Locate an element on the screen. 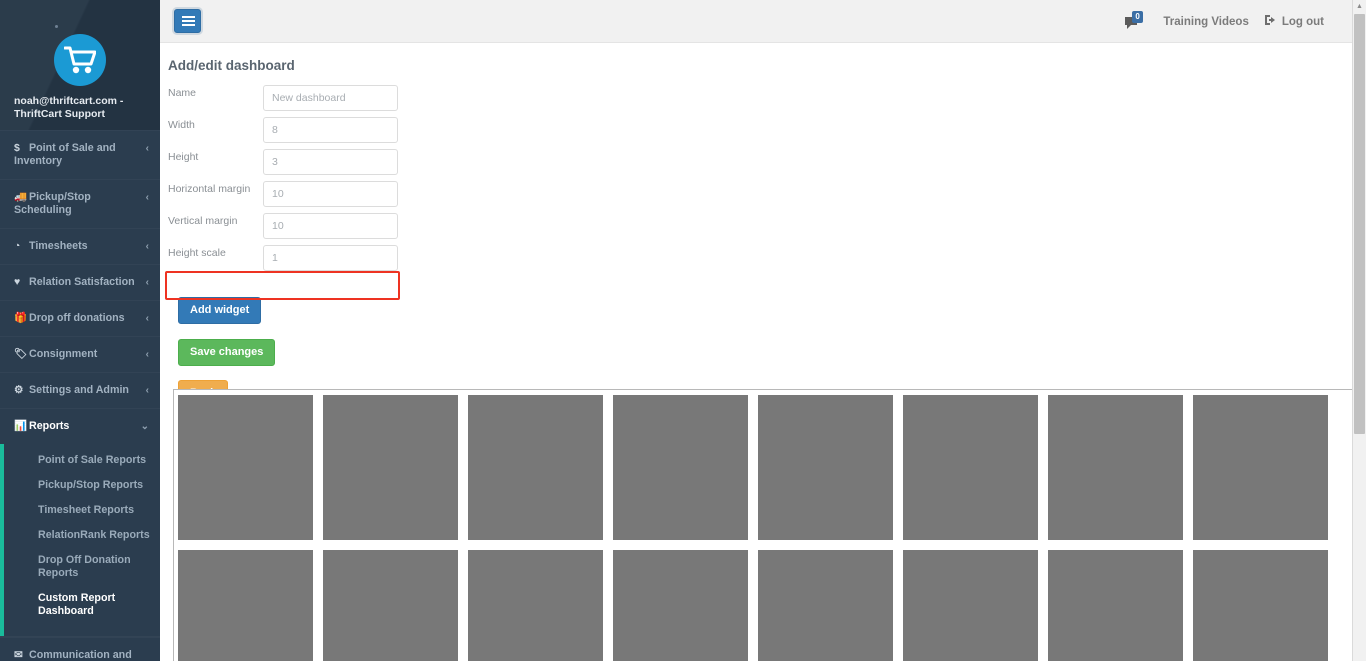  logout-label: Log out is located at coordinates (1302, 21).